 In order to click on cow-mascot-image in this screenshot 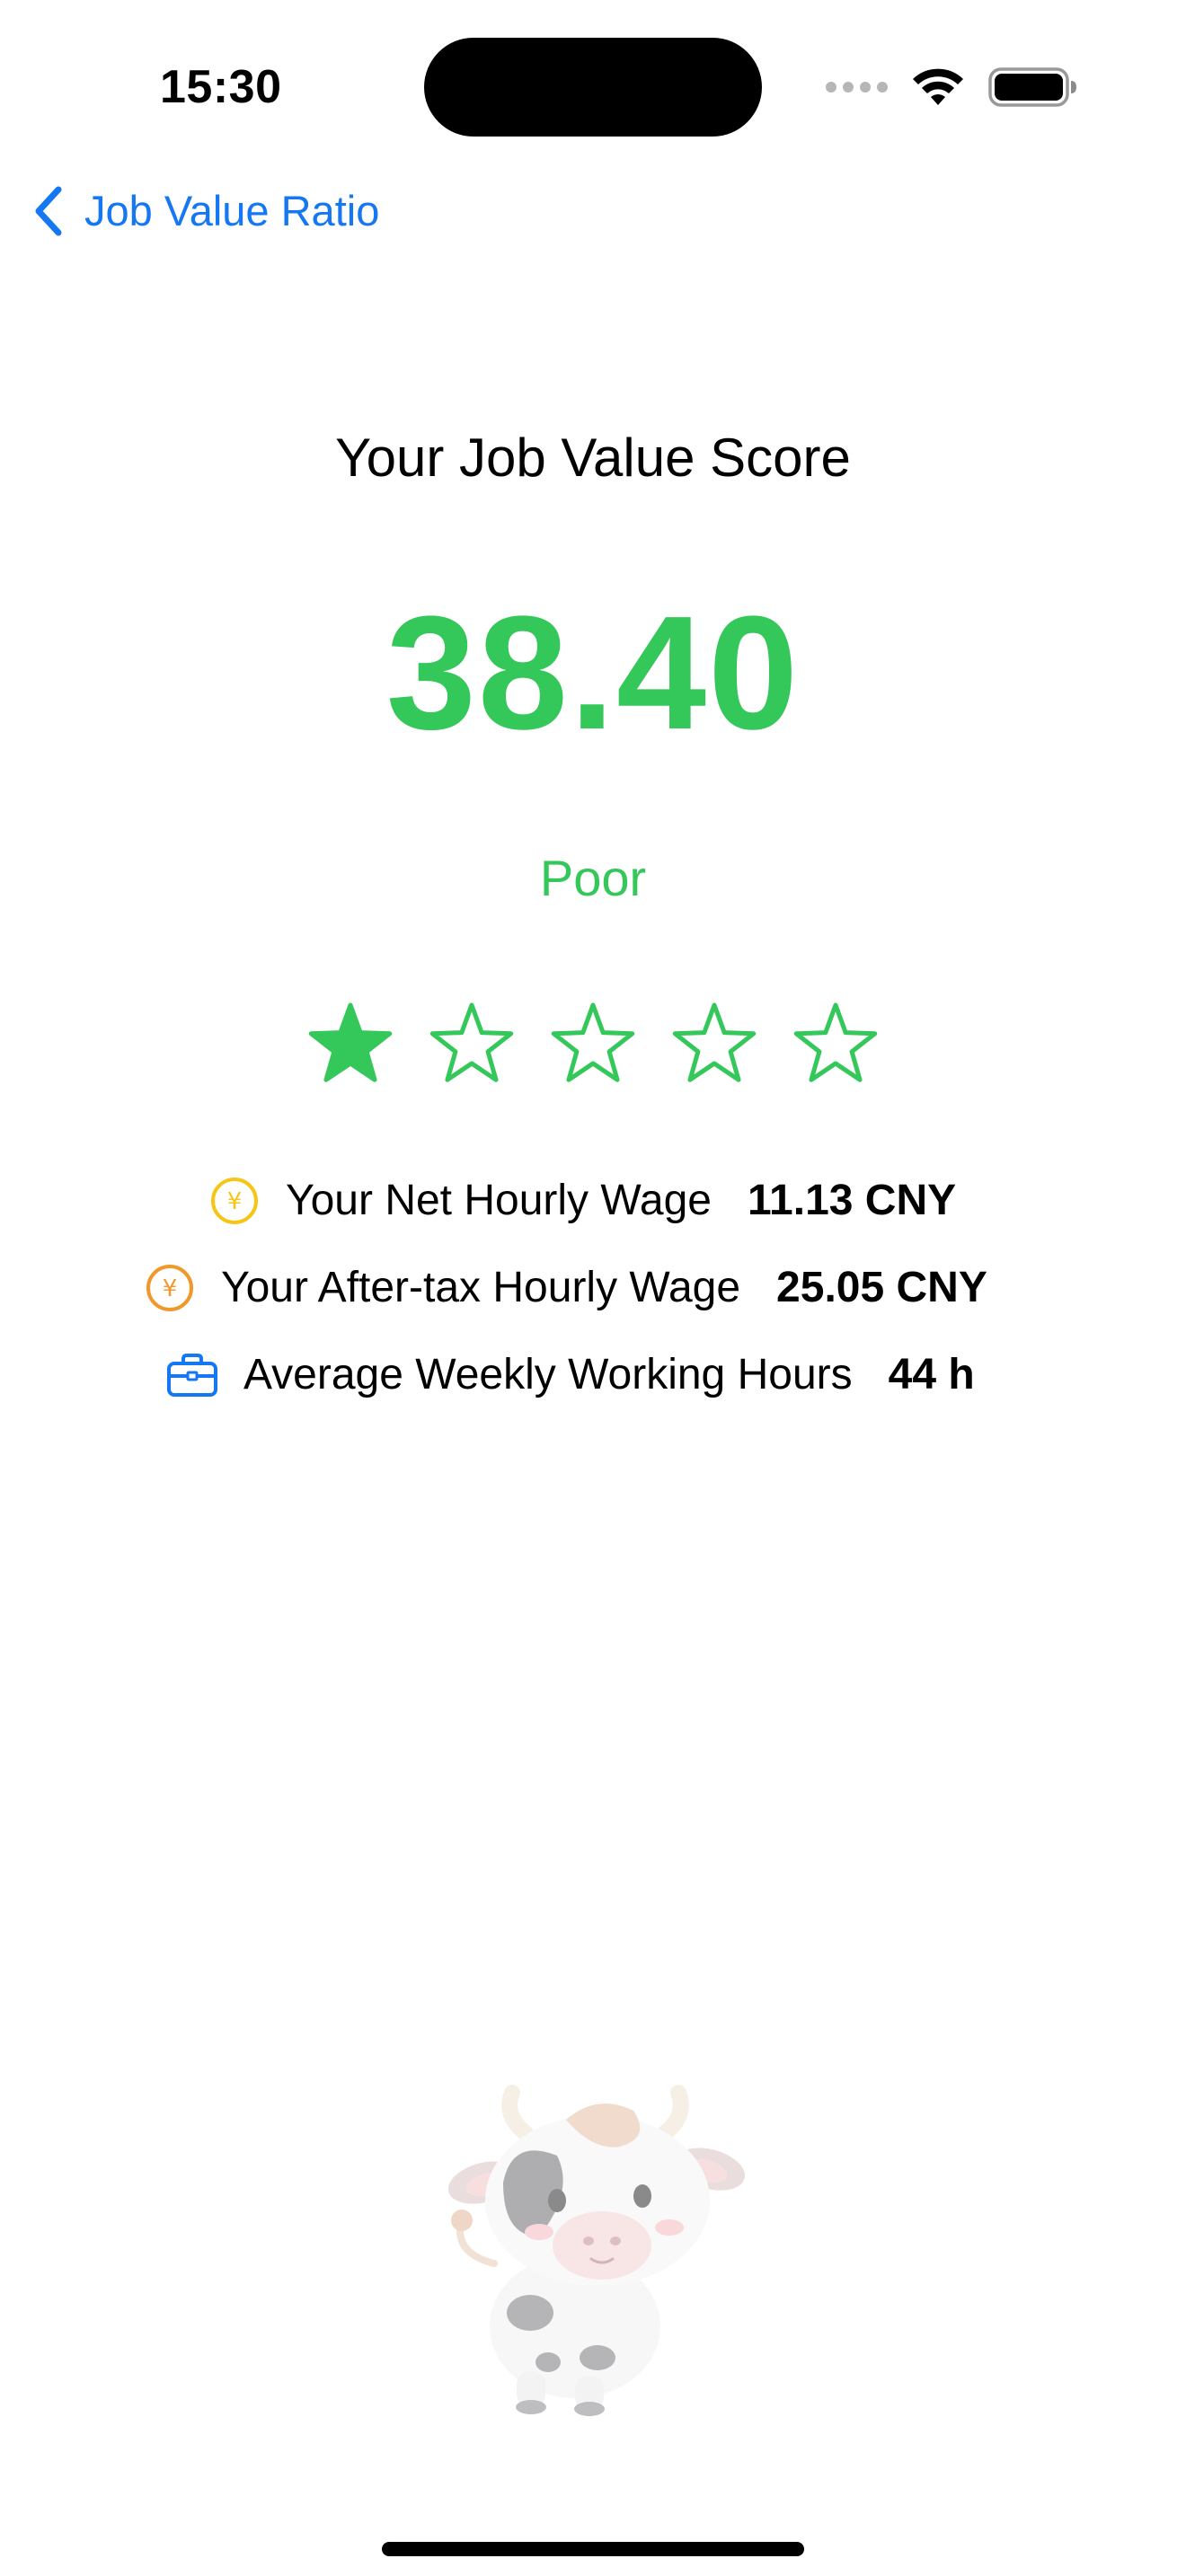, I will do `click(596, 2250)`.